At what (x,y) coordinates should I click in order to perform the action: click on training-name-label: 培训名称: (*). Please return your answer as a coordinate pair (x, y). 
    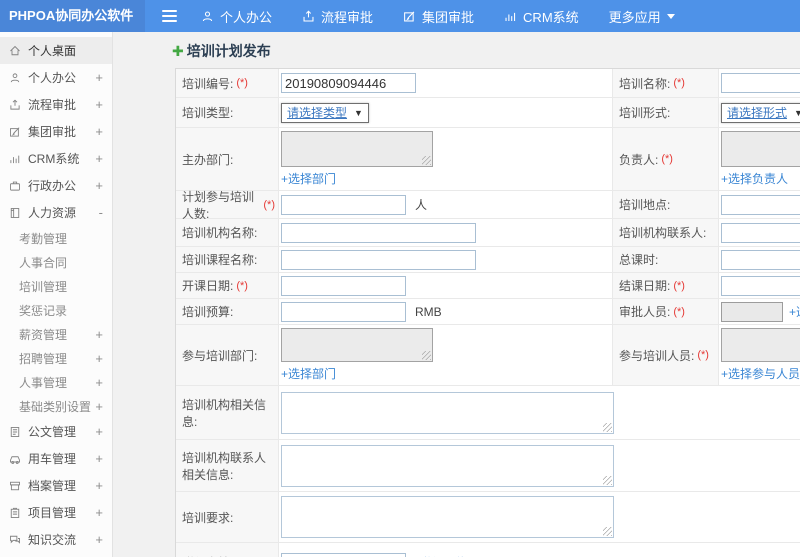
    Looking at the image, I should click on (666, 83).